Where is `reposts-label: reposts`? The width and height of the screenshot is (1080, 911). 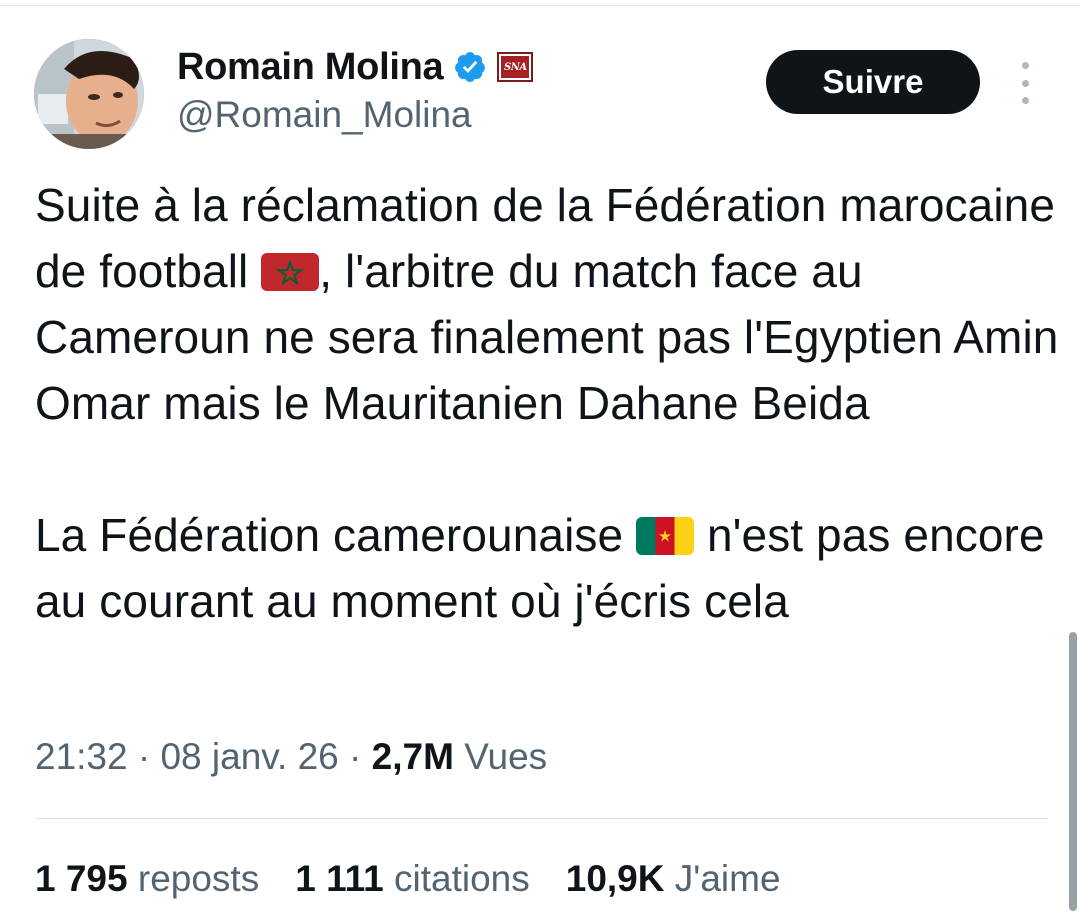
reposts-label: reposts is located at coordinates (193, 878).